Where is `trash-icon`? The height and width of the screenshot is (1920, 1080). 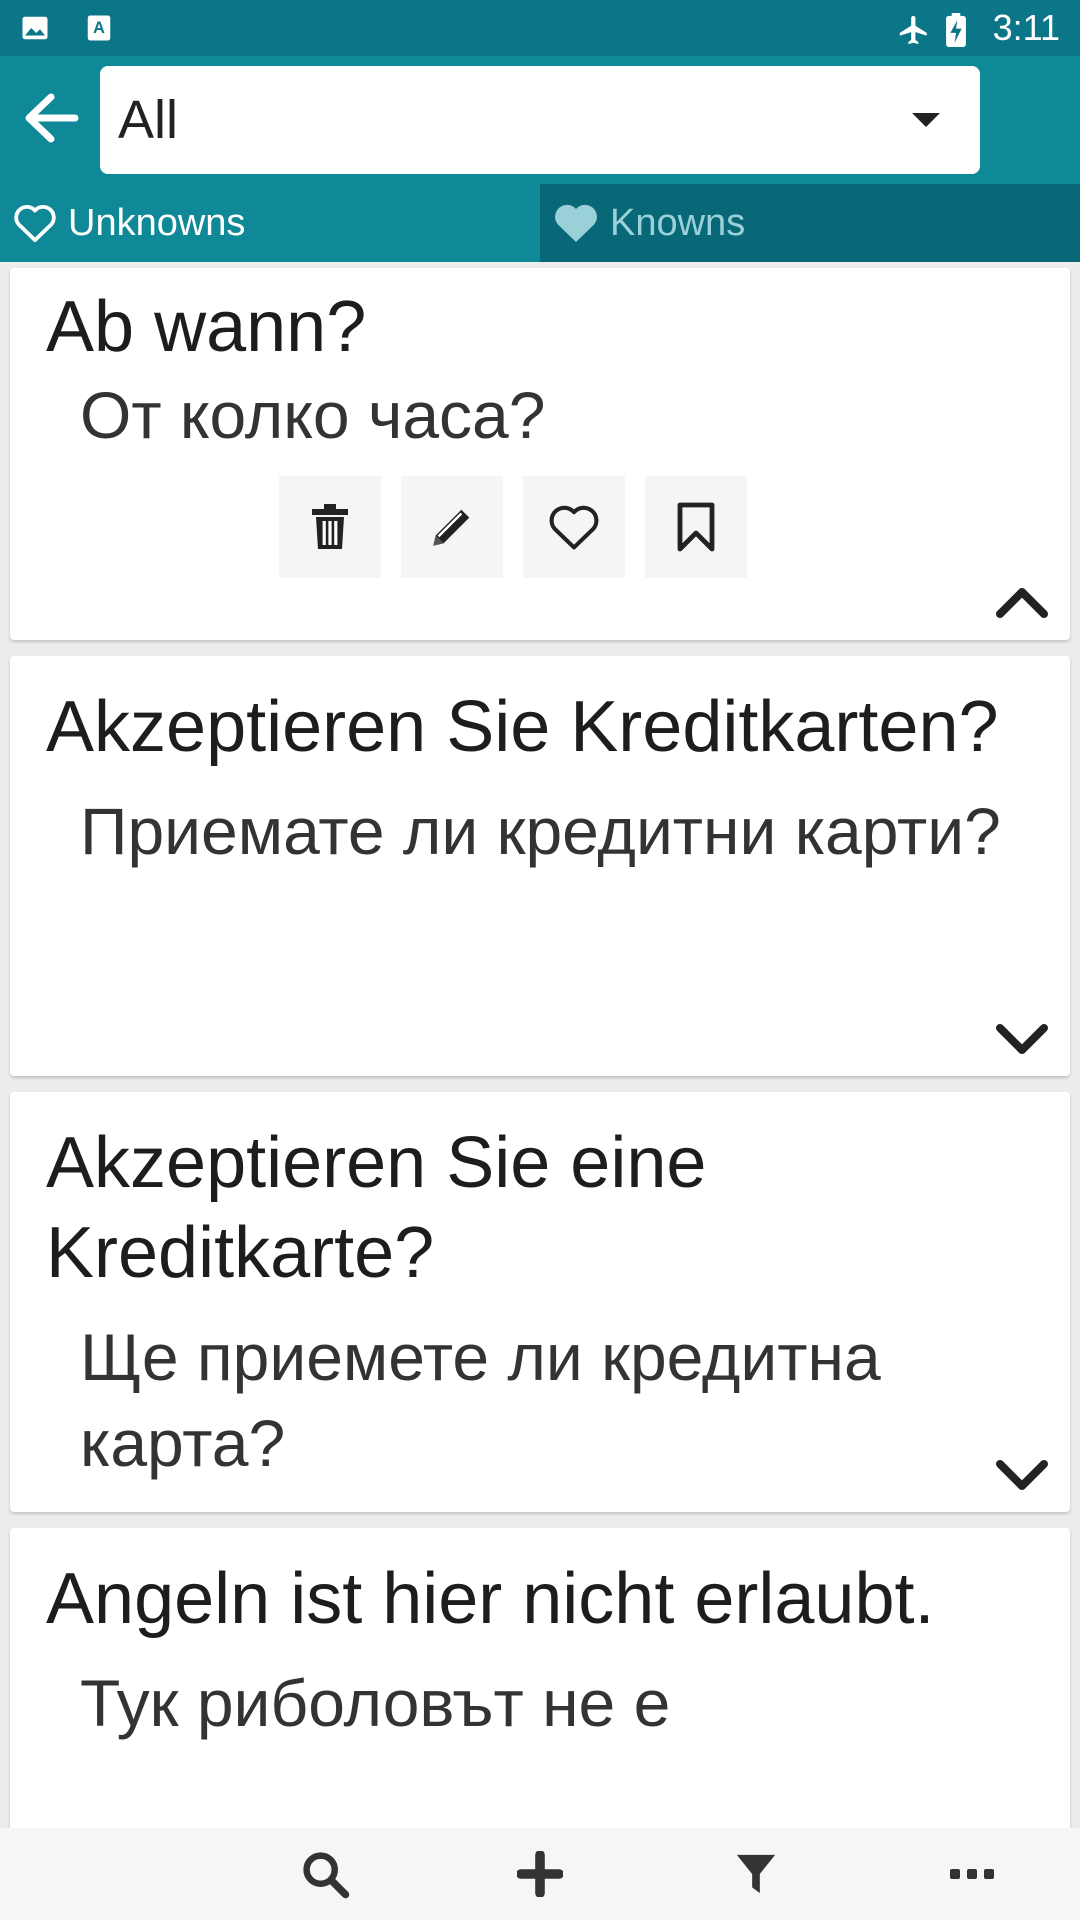
trash-icon is located at coordinates (330, 526).